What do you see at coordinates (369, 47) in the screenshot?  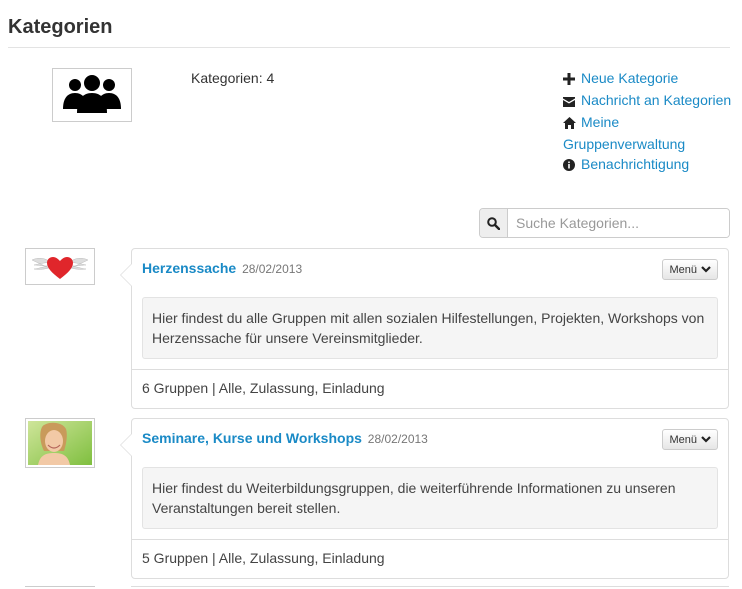 I see `title-divider` at bounding box center [369, 47].